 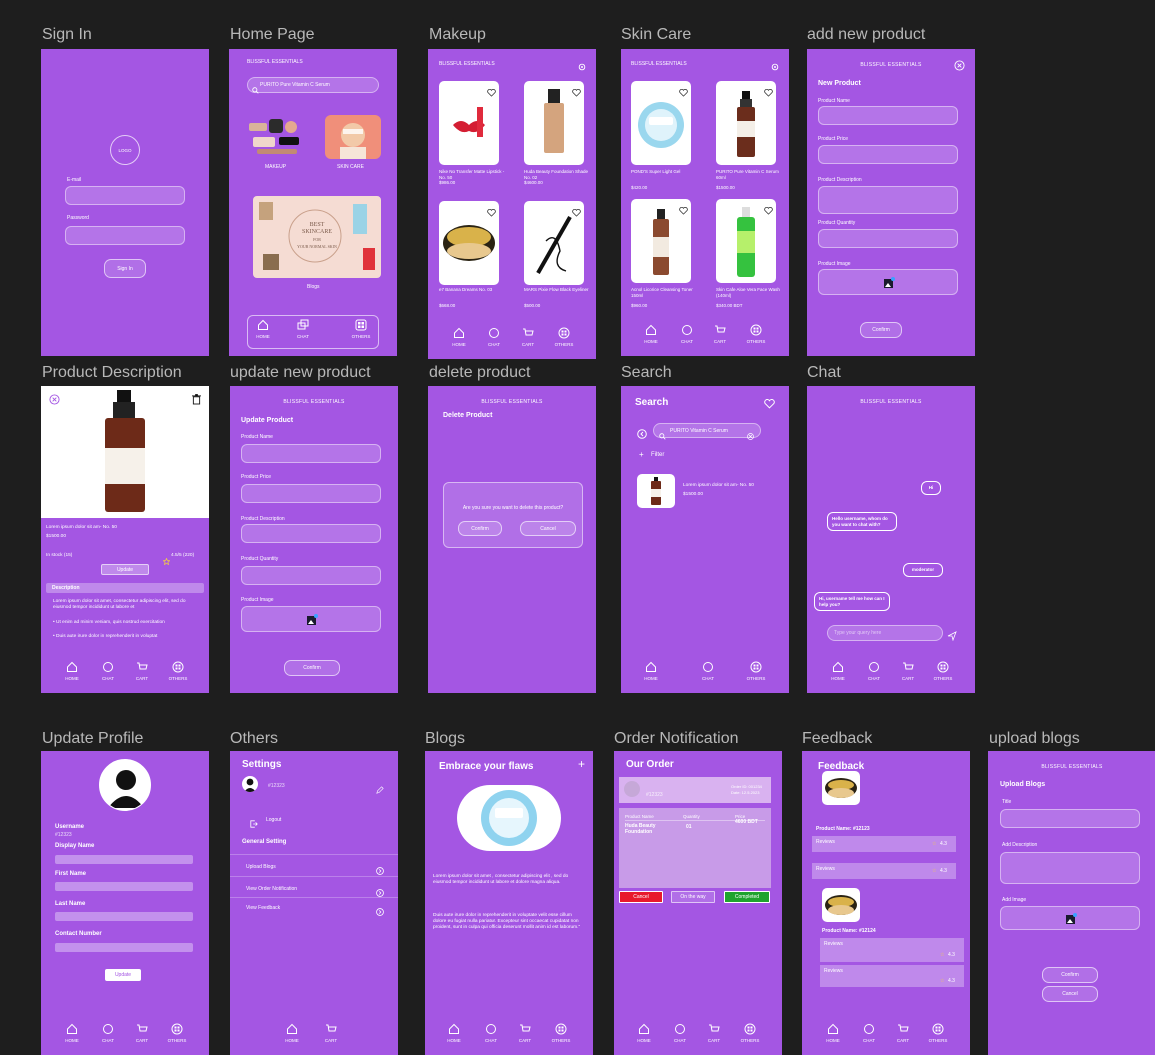 I want to click on on-the-way-button: On the way, so click(x=693, y=897).